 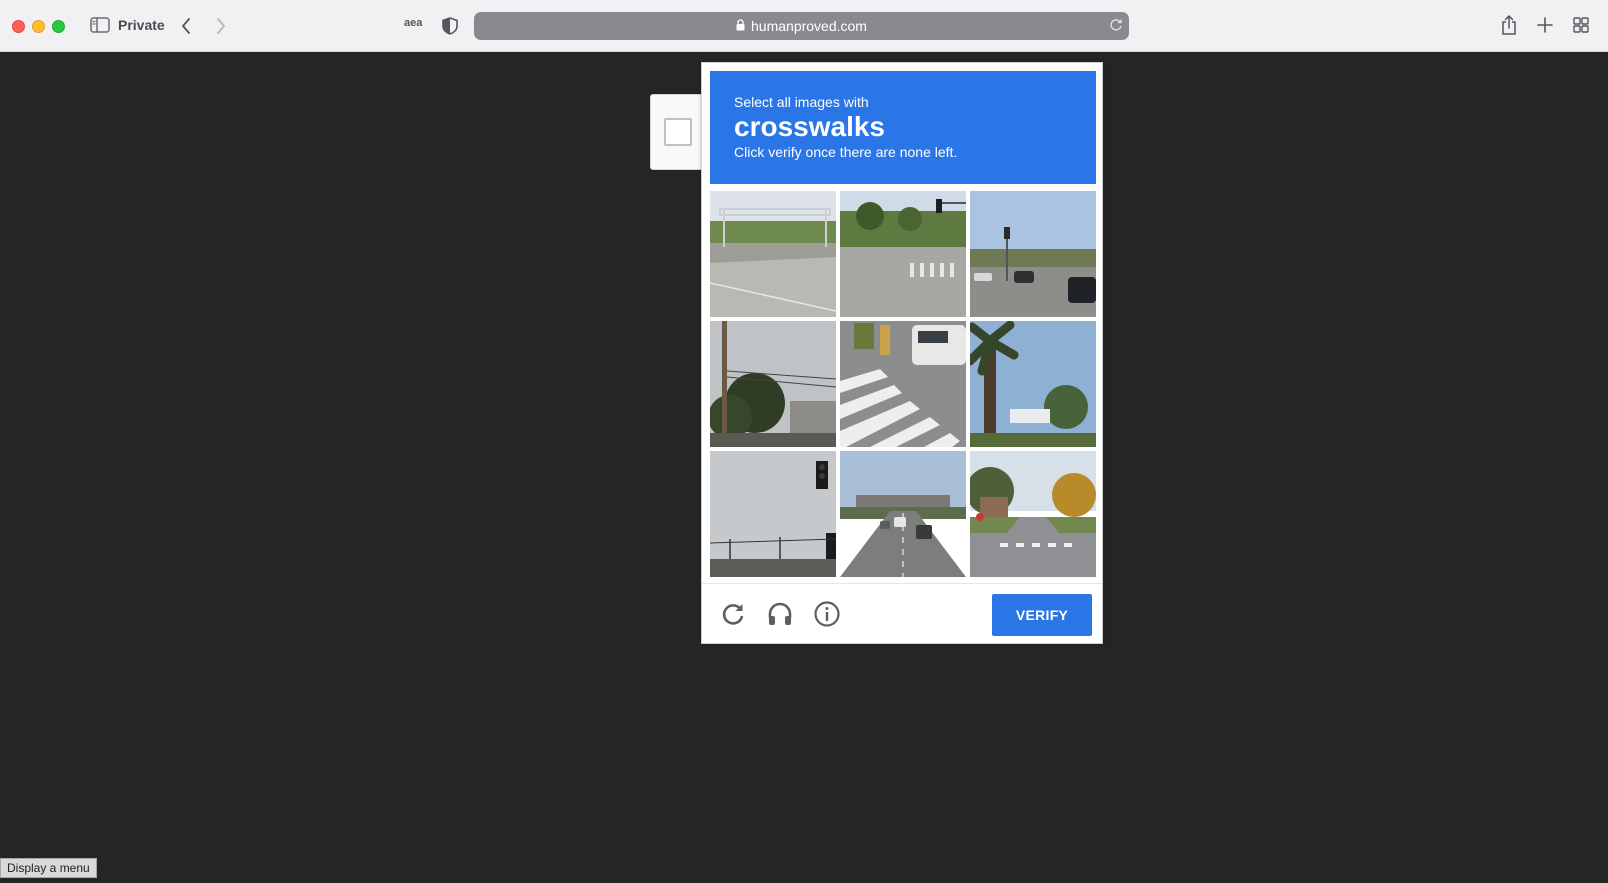 What do you see at coordinates (221, 26) in the screenshot?
I see `forward-icon` at bounding box center [221, 26].